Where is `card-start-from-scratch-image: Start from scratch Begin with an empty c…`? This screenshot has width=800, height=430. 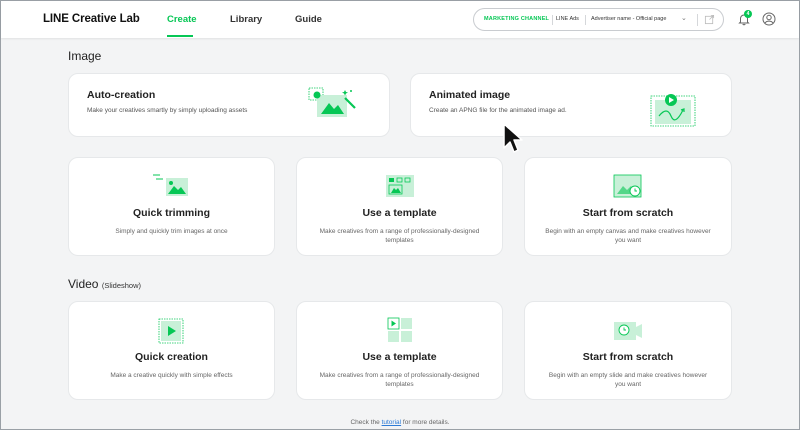
card-start-from-scratch-image: Start from scratch Begin with an empty c… is located at coordinates (628, 206).